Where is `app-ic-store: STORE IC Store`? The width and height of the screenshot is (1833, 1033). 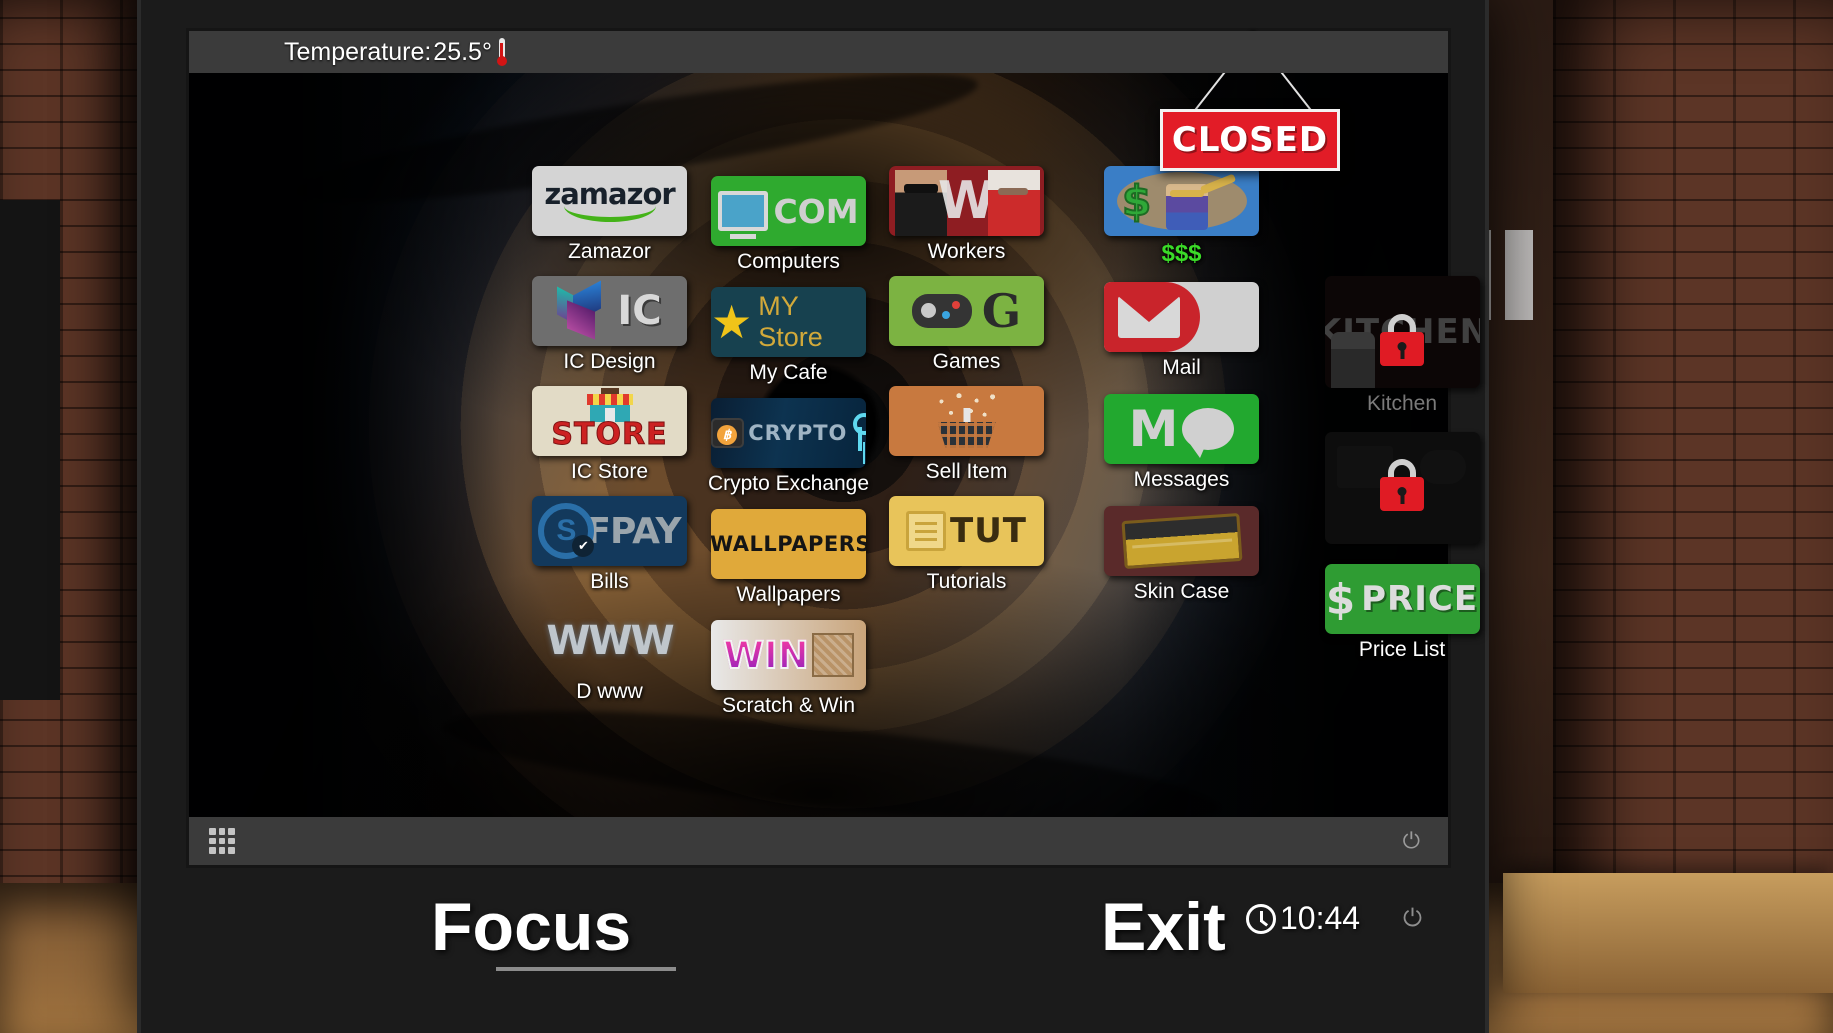 app-ic-store: STORE IC Store is located at coordinates (609, 435).